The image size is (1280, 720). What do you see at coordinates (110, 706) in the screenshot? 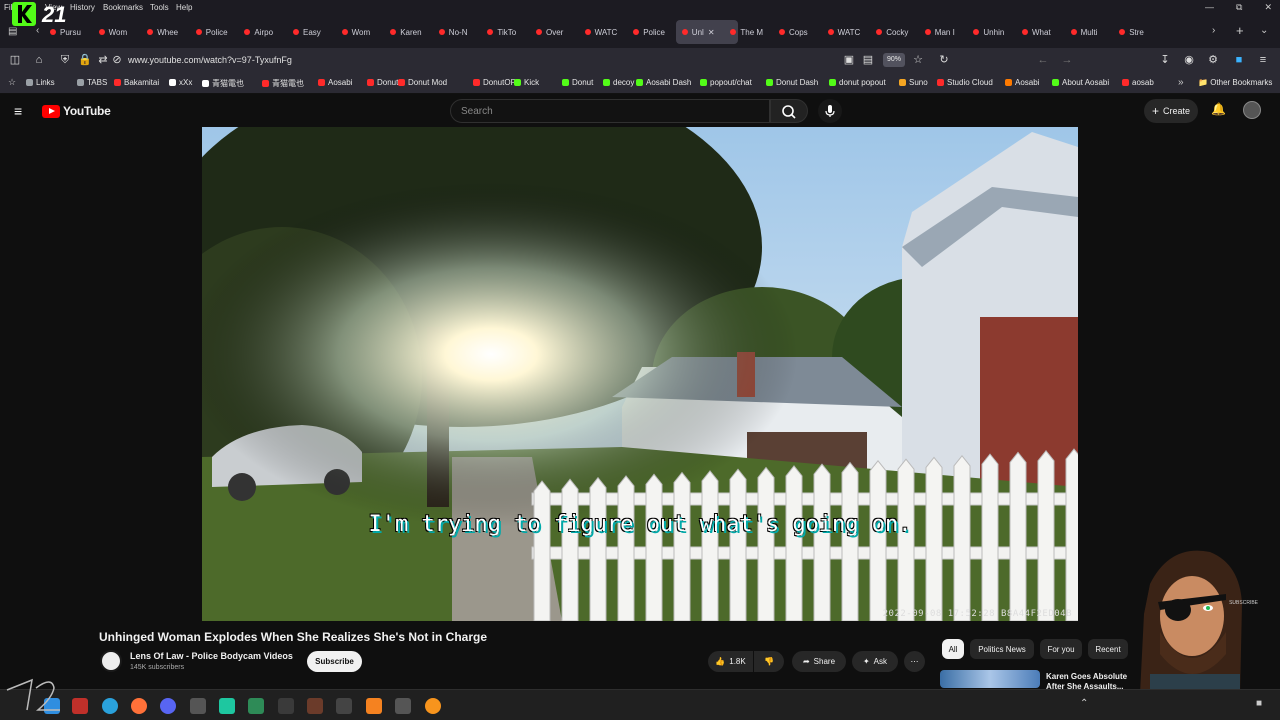
I see `telegram-icon` at bounding box center [110, 706].